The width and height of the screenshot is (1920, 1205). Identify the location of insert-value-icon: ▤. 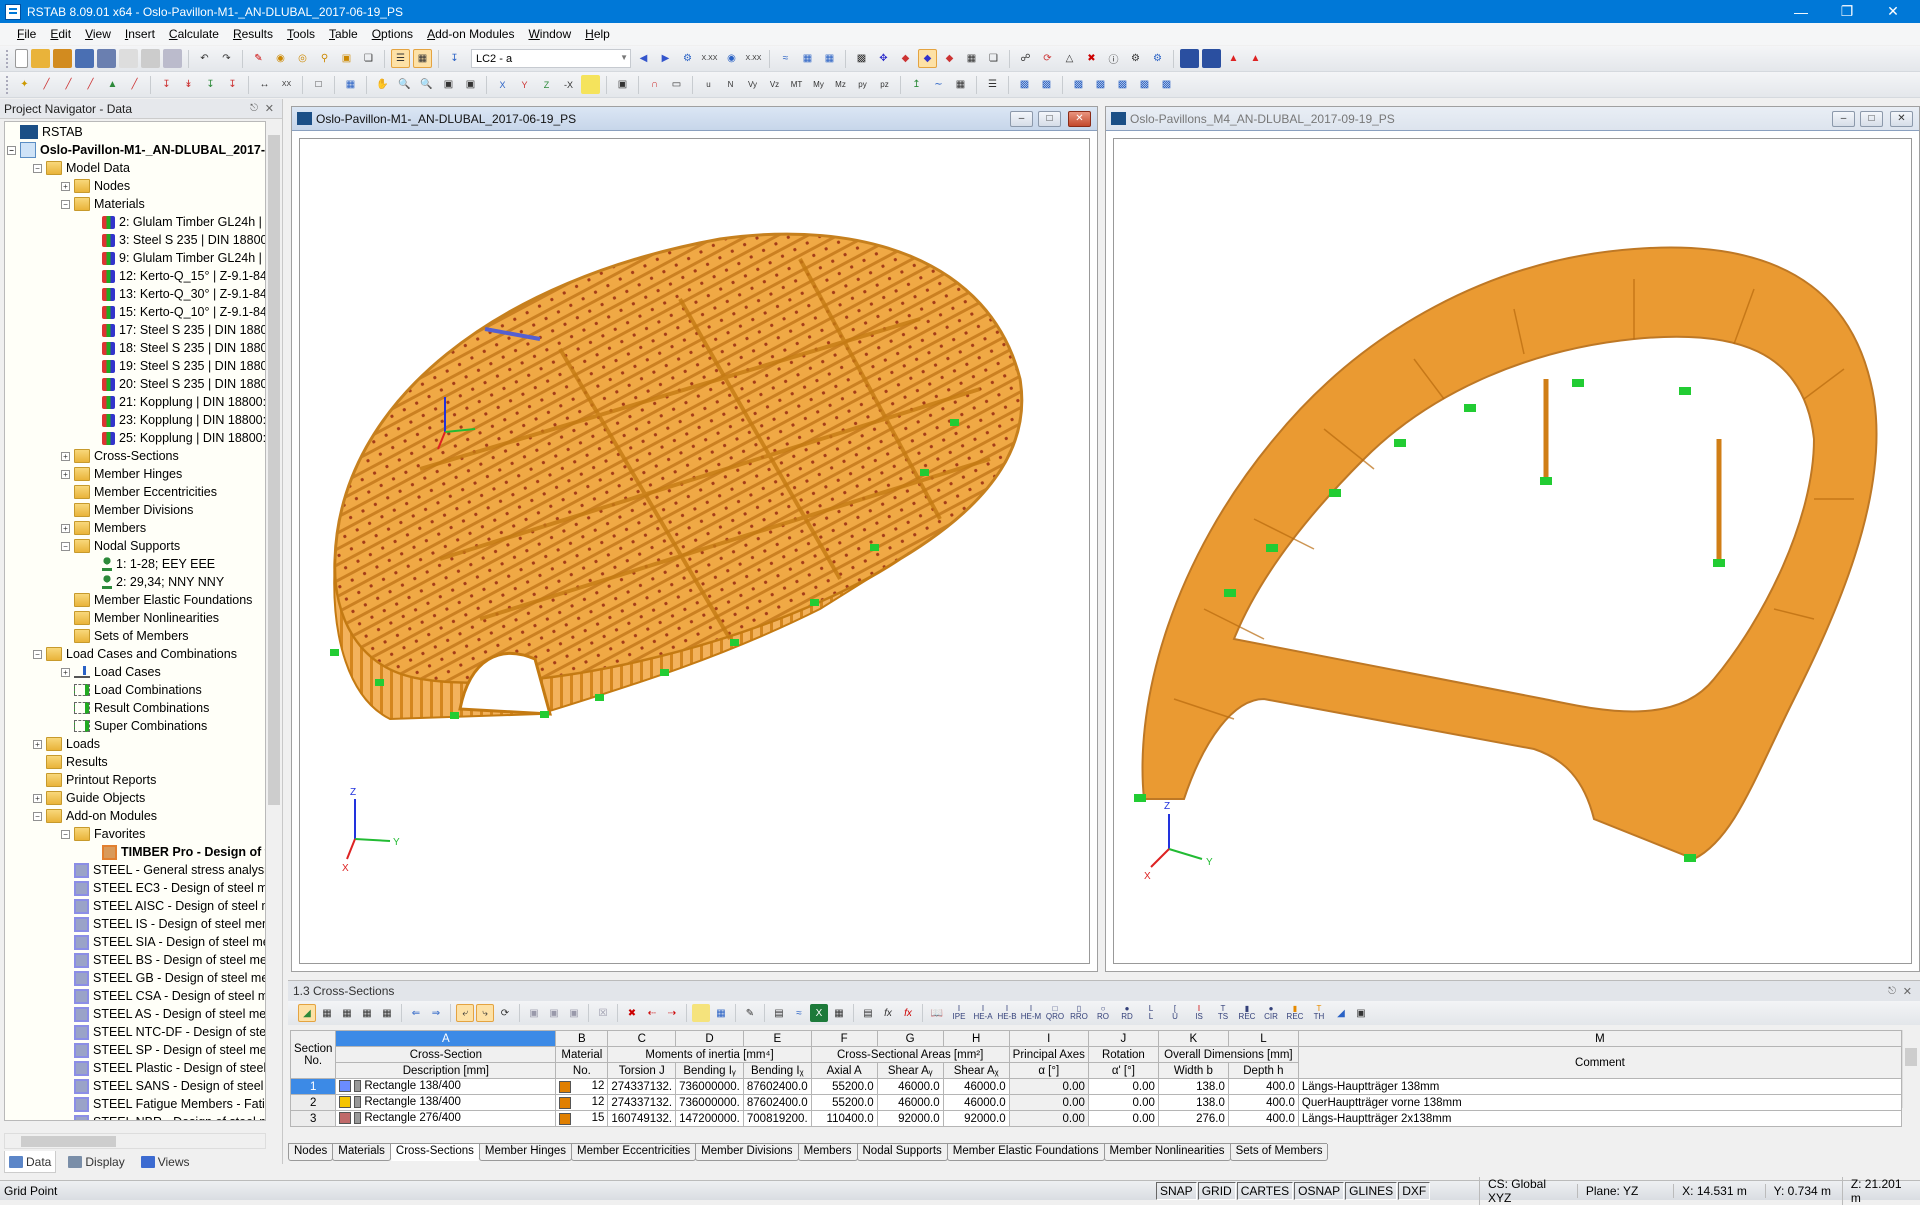
(868, 1013).